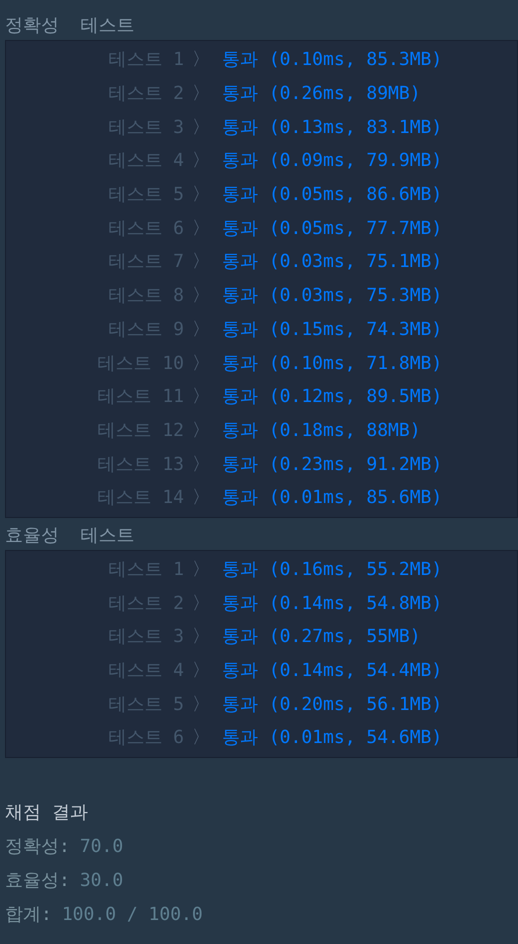 The width and height of the screenshot is (518, 944). Describe the element at coordinates (332, 704) in the screenshot. I see `test-result: 통과 (0.20ms, 56.1MB)` at that location.